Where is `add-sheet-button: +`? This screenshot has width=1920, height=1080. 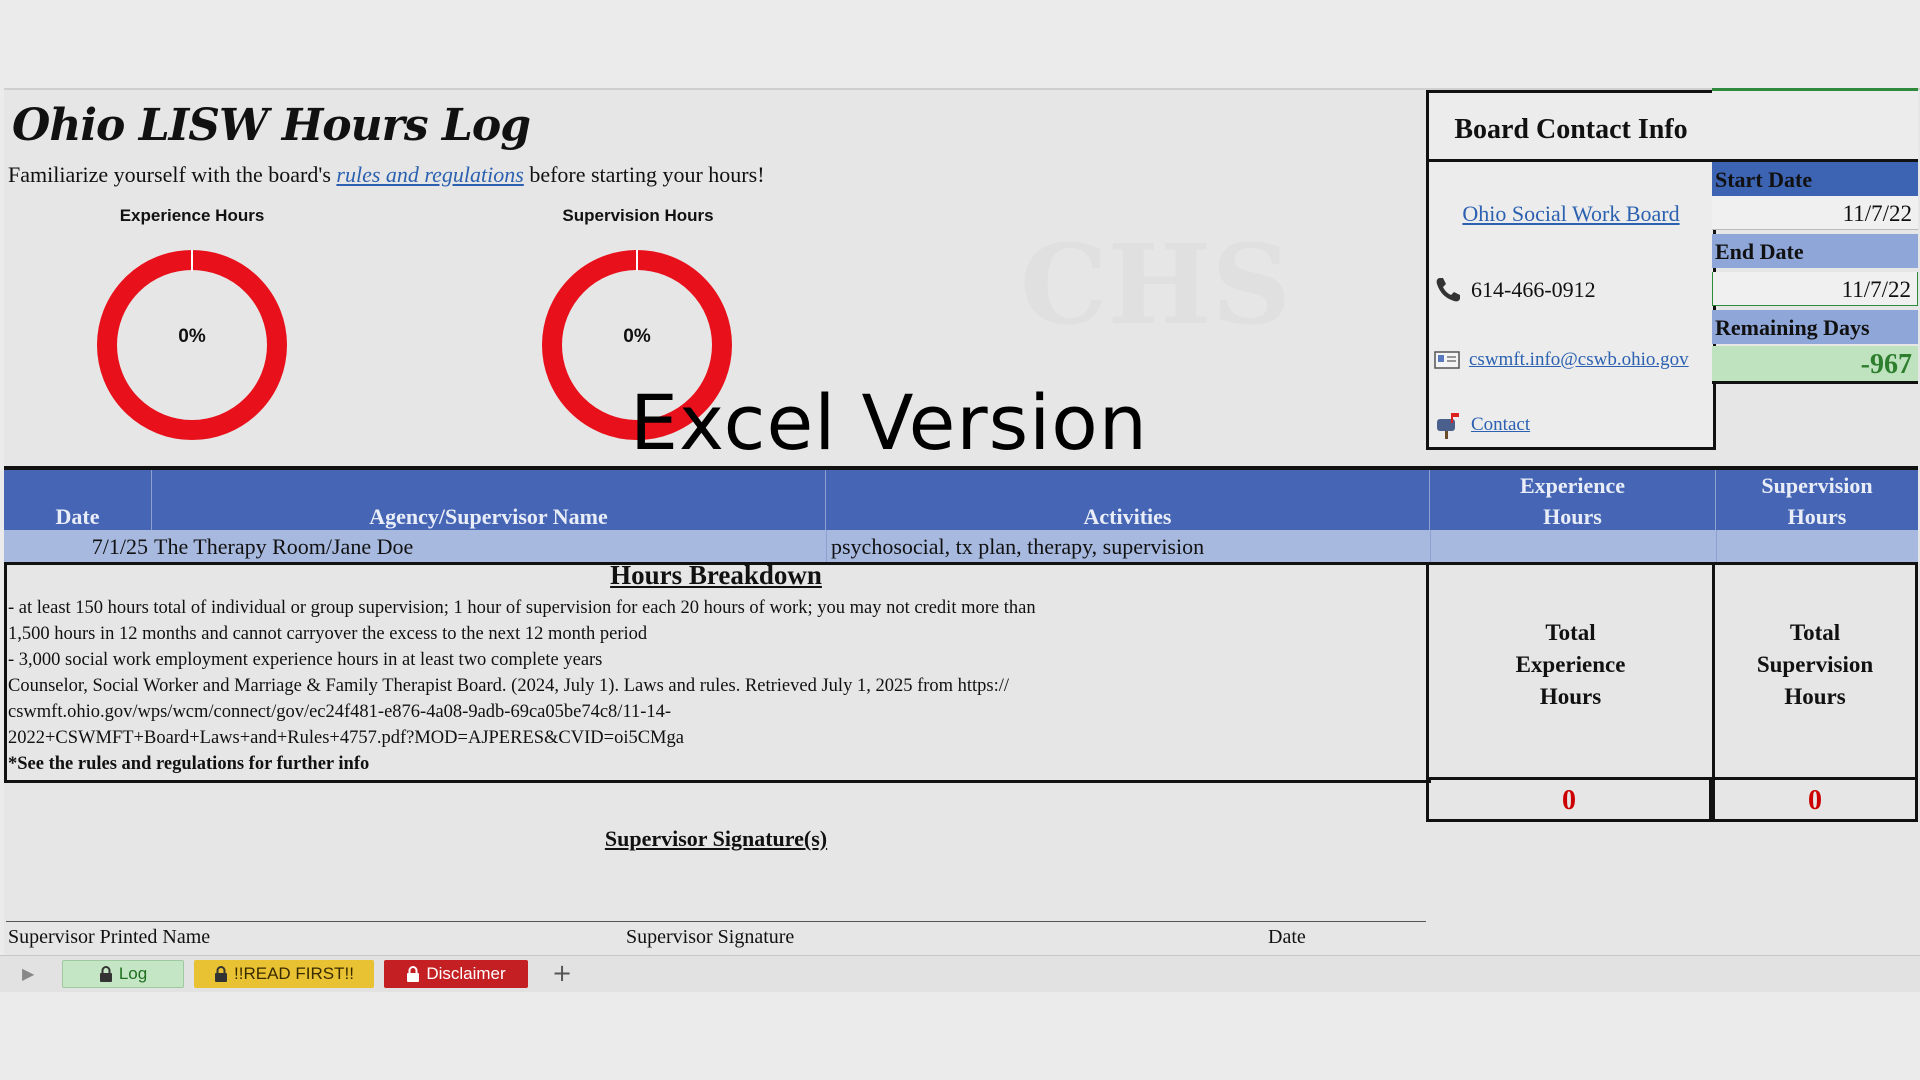 add-sheet-button: + is located at coordinates (562, 973).